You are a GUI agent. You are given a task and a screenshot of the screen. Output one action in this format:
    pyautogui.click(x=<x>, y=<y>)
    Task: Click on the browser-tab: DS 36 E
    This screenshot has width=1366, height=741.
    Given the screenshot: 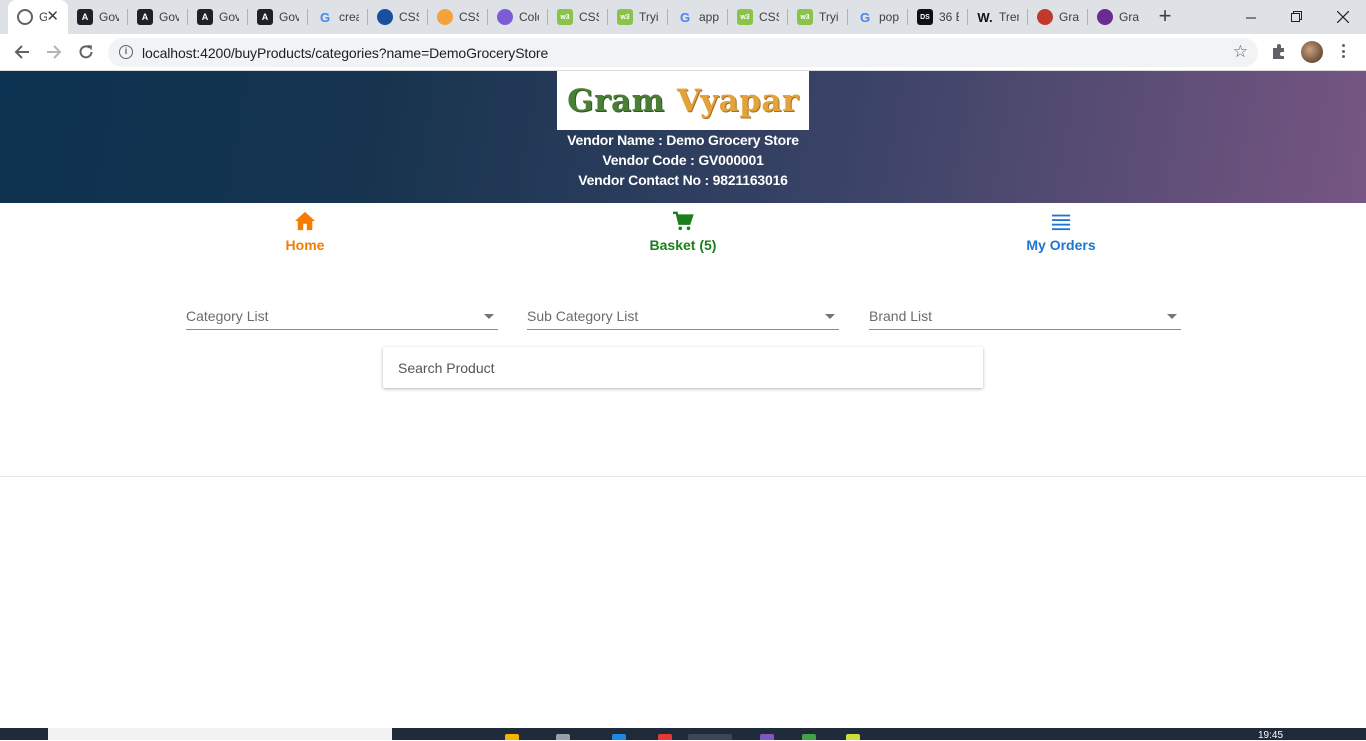 What is the action you would take?
    pyautogui.click(x=938, y=17)
    